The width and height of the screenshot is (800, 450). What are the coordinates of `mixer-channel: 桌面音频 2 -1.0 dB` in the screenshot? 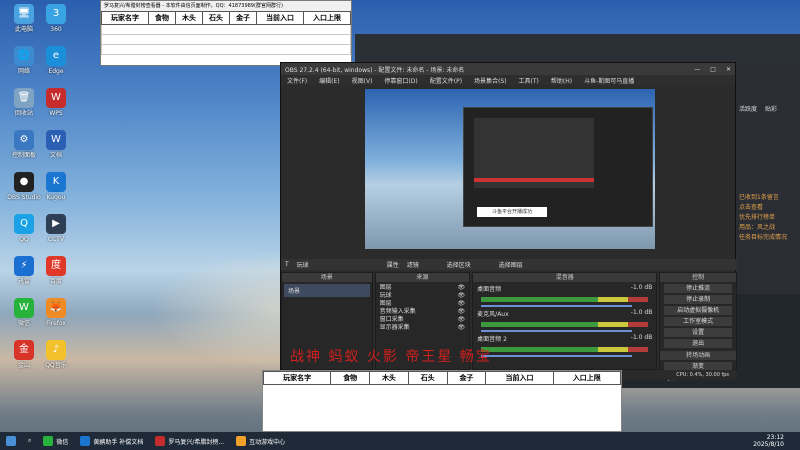 It's located at (564, 344).